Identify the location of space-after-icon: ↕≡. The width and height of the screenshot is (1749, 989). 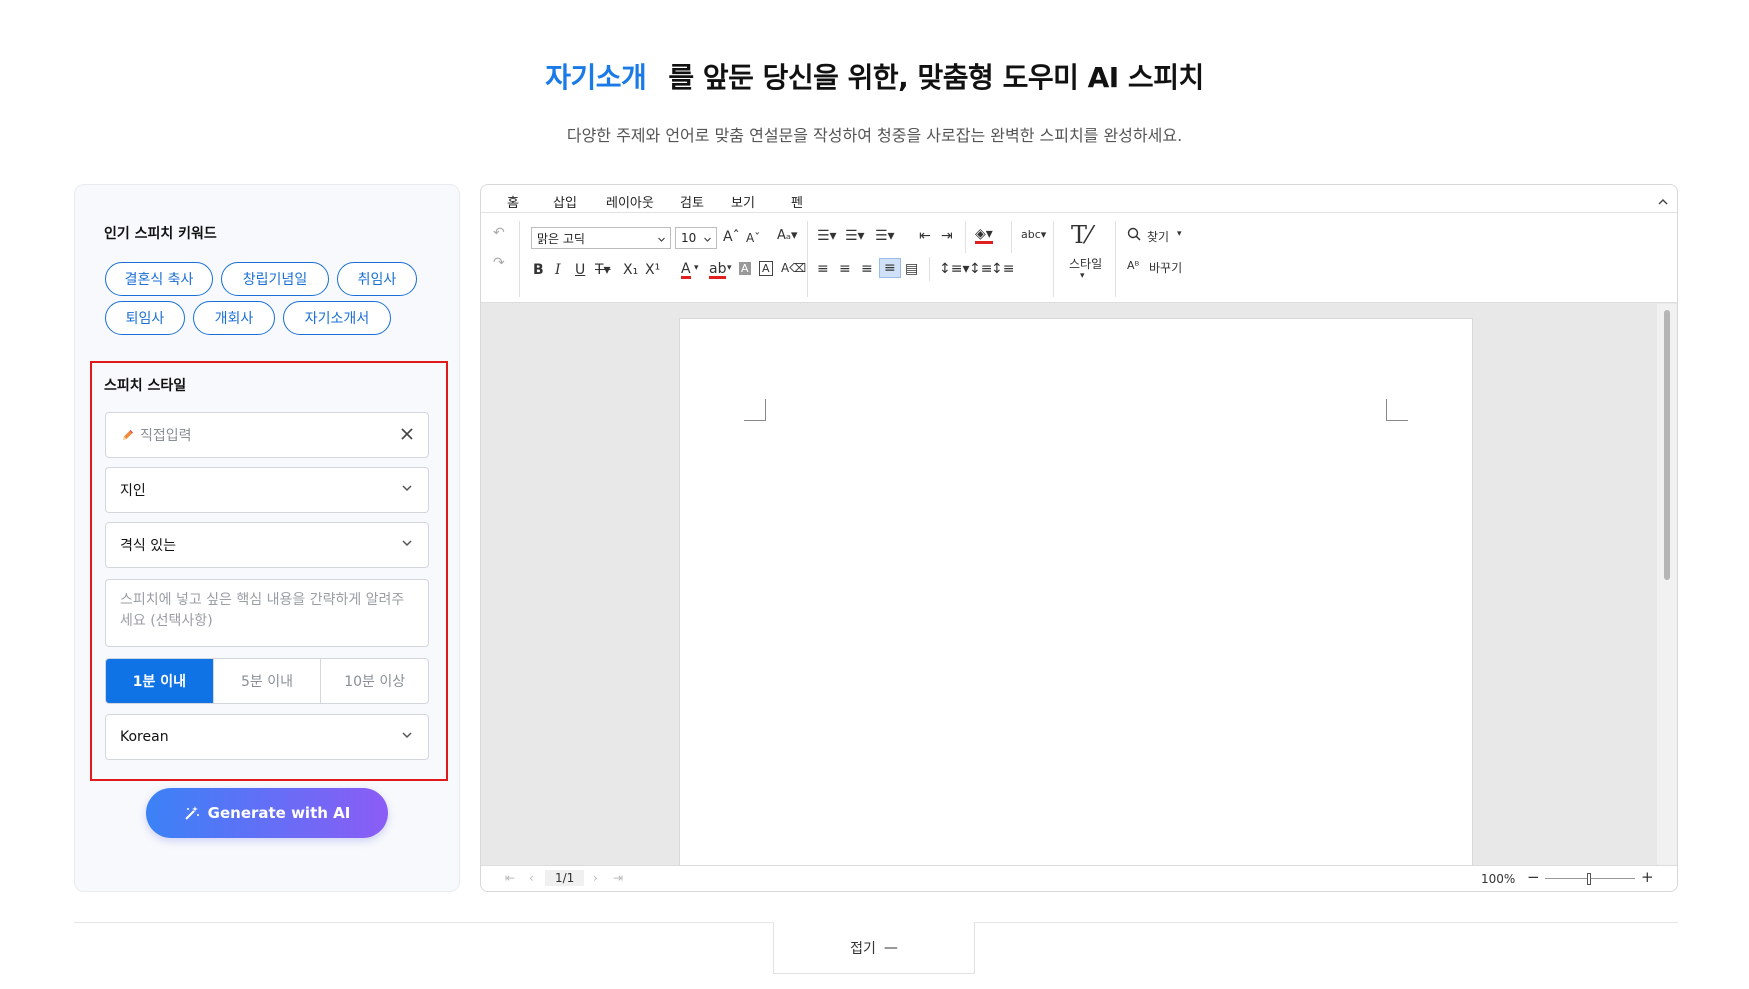
(1002, 269).